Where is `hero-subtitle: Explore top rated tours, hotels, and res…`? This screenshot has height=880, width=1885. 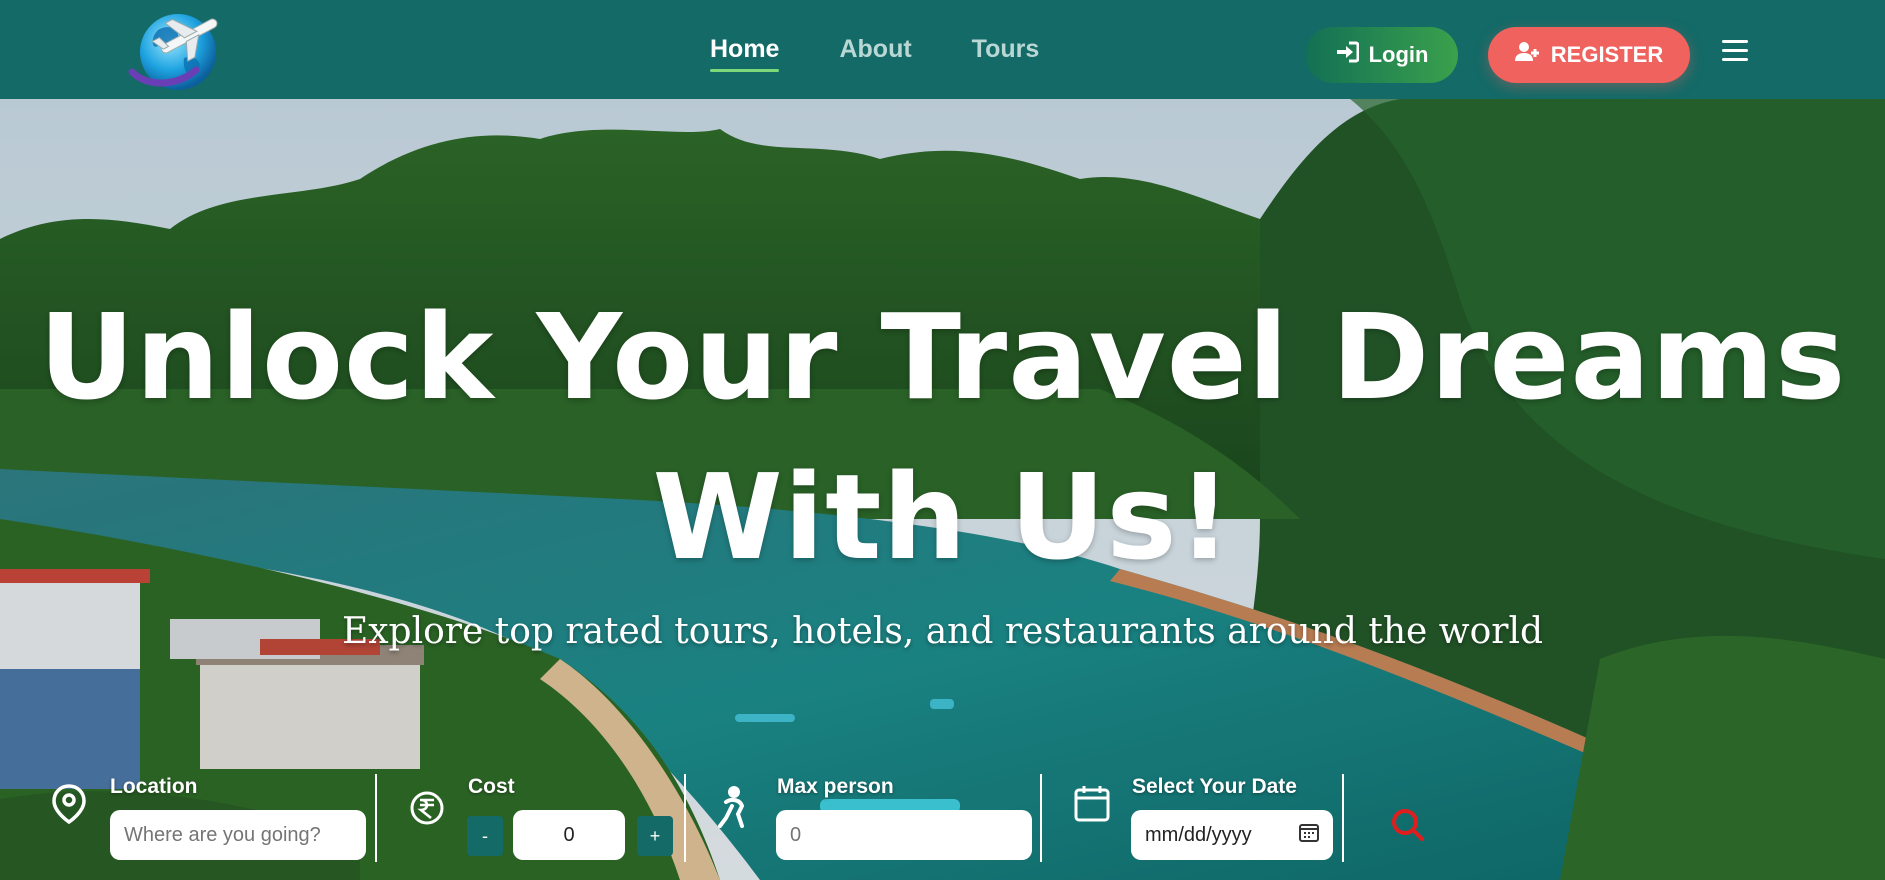 hero-subtitle: Explore top rated tours, hotels, and res… is located at coordinates (942, 631).